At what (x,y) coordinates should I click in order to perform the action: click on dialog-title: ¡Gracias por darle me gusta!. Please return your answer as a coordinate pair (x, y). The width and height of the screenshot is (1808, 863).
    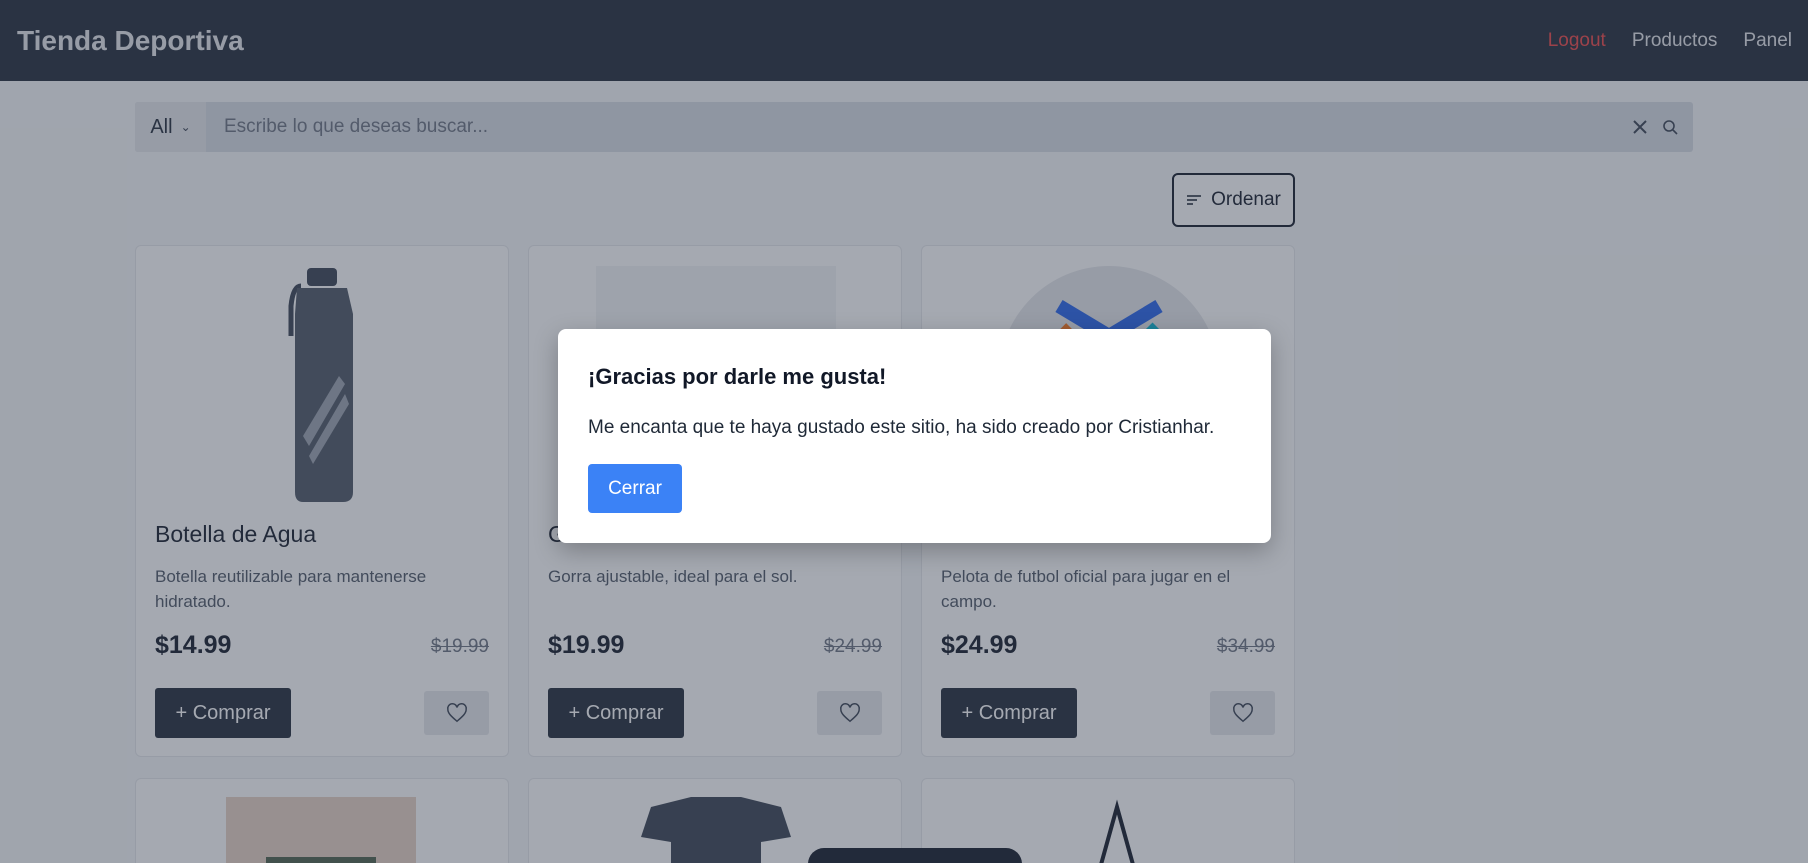
    Looking at the image, I should click on (737, 376).